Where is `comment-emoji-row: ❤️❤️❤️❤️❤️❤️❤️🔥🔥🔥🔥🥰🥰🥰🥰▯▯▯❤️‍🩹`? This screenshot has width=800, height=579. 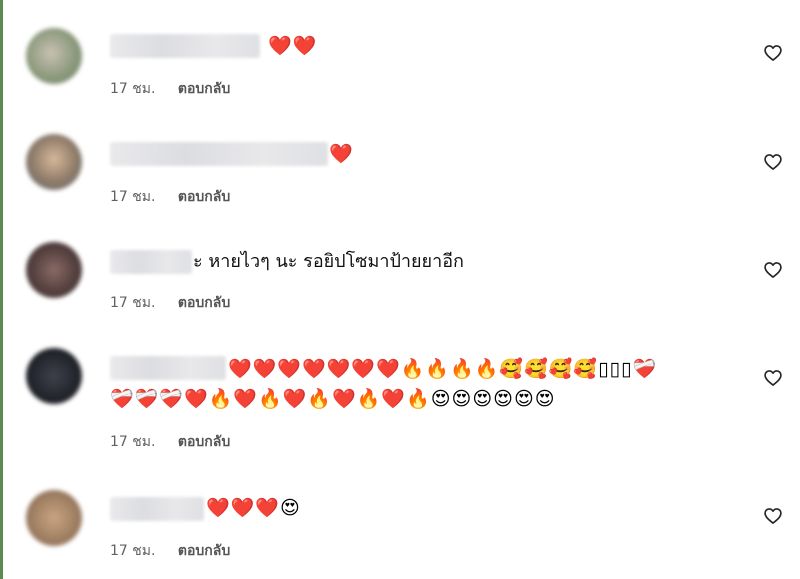 comment-emoji-row: ❤️❤️❤️❤️❤️❤️❤️🔥🔥🔥🔥🥰🥰🥰🥰▯▯▯❤️‍🩹 is located at coordinates (442, 369).